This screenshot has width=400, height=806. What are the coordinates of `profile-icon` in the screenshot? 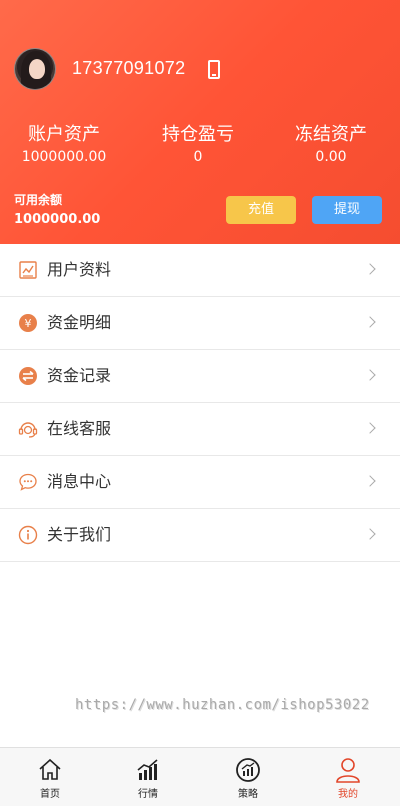 It's located at (28, 270).